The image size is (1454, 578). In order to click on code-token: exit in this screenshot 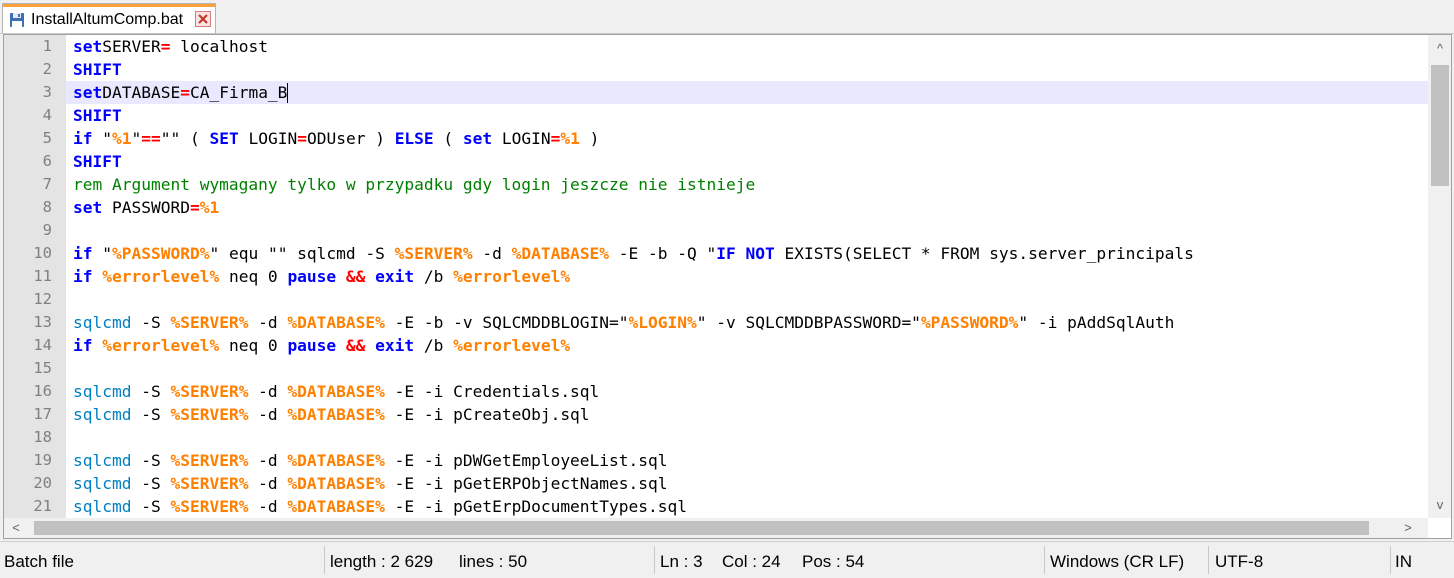, I will do `click(395, 345)`.